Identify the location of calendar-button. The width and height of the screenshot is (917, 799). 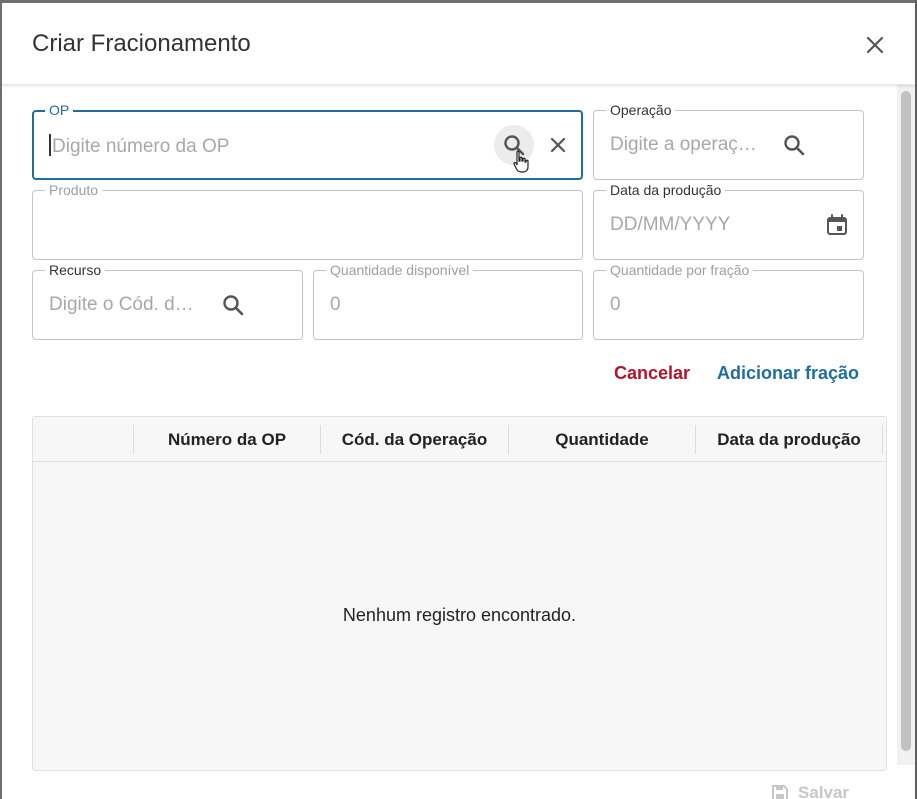
(837, 225).